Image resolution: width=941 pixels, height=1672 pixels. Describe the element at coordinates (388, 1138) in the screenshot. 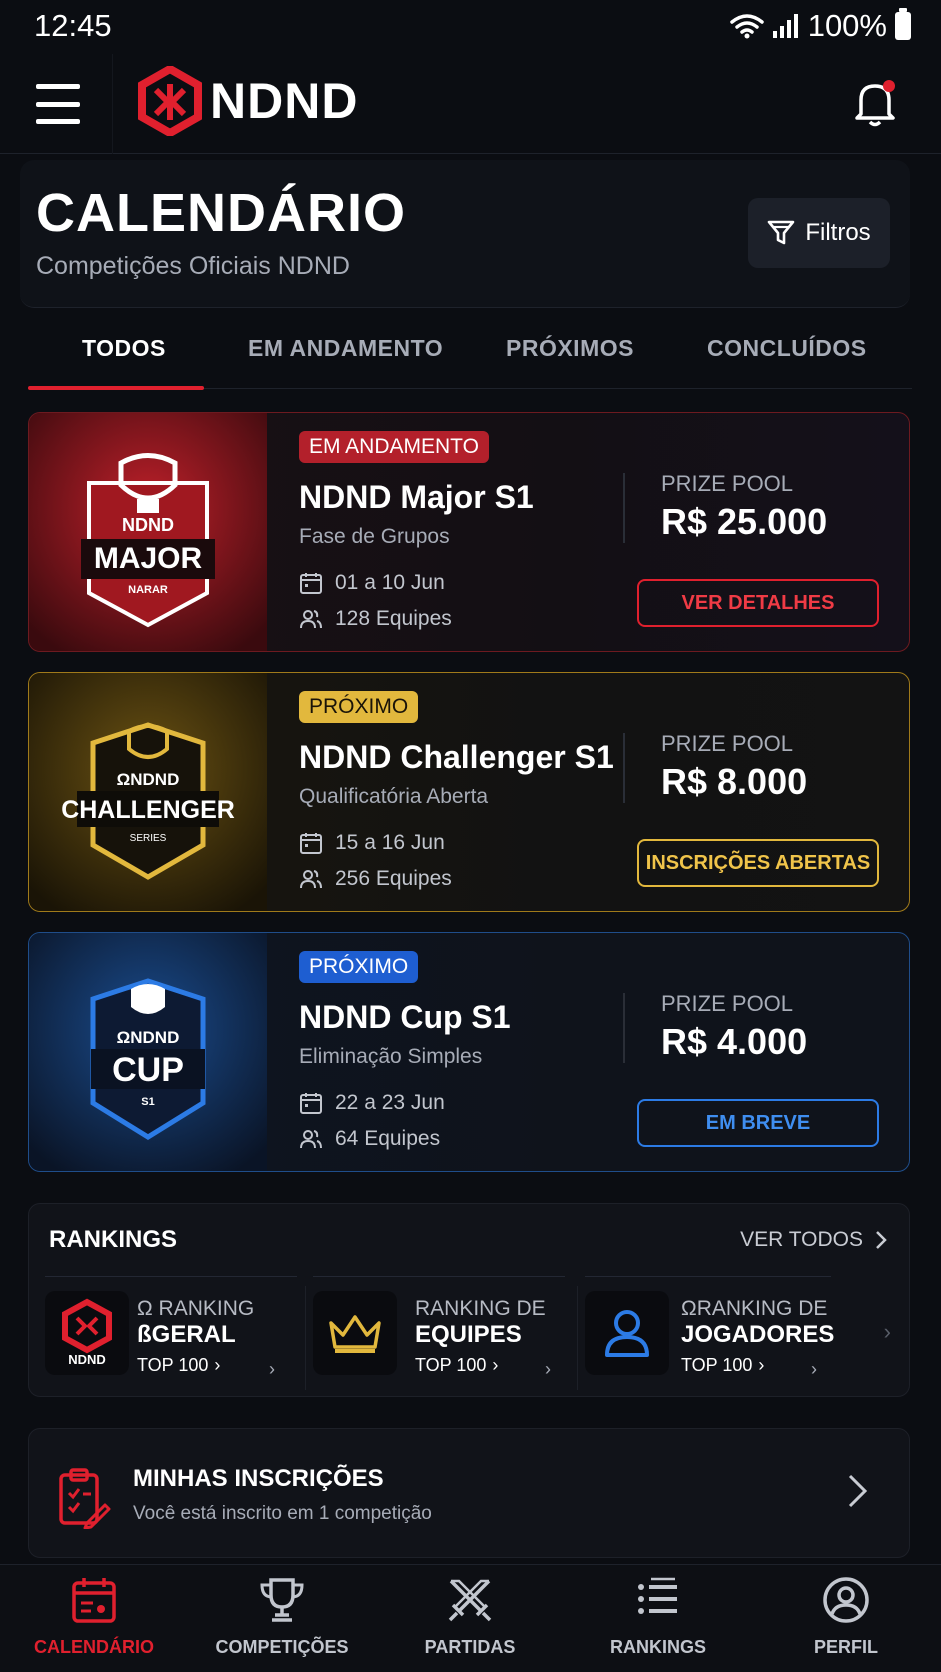

I see `teams-text: 64 Equipes` at that location.